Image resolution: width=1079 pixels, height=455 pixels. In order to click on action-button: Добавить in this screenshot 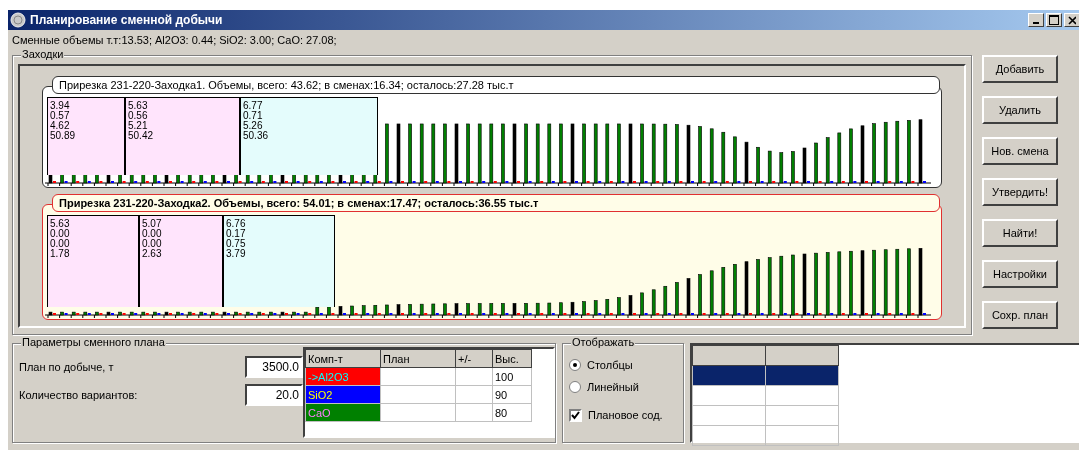, I will do `click(1020, 69)`.